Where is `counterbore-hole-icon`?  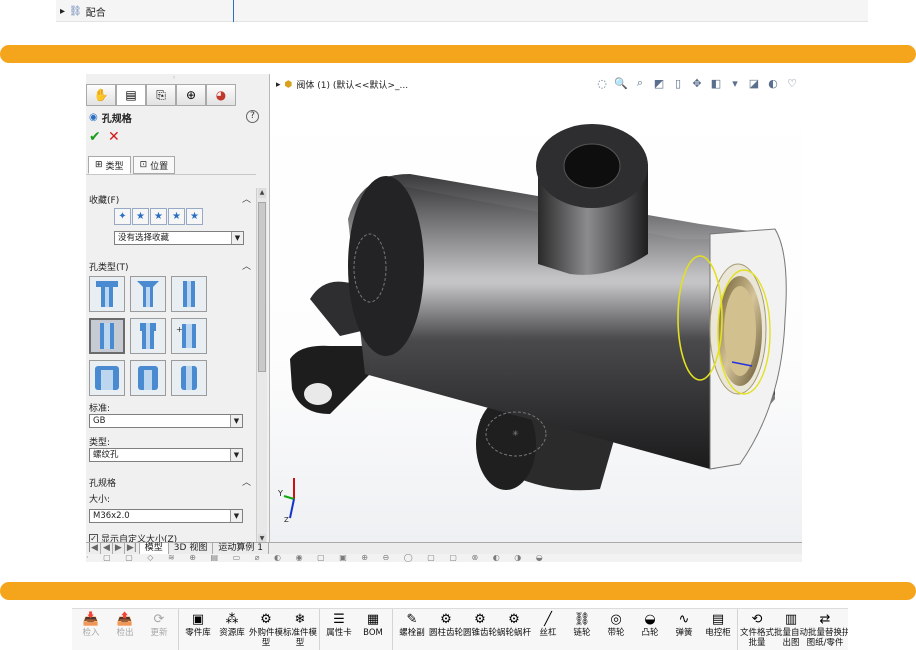
counterbore-hole-icon is located at coordinates (107, 294).